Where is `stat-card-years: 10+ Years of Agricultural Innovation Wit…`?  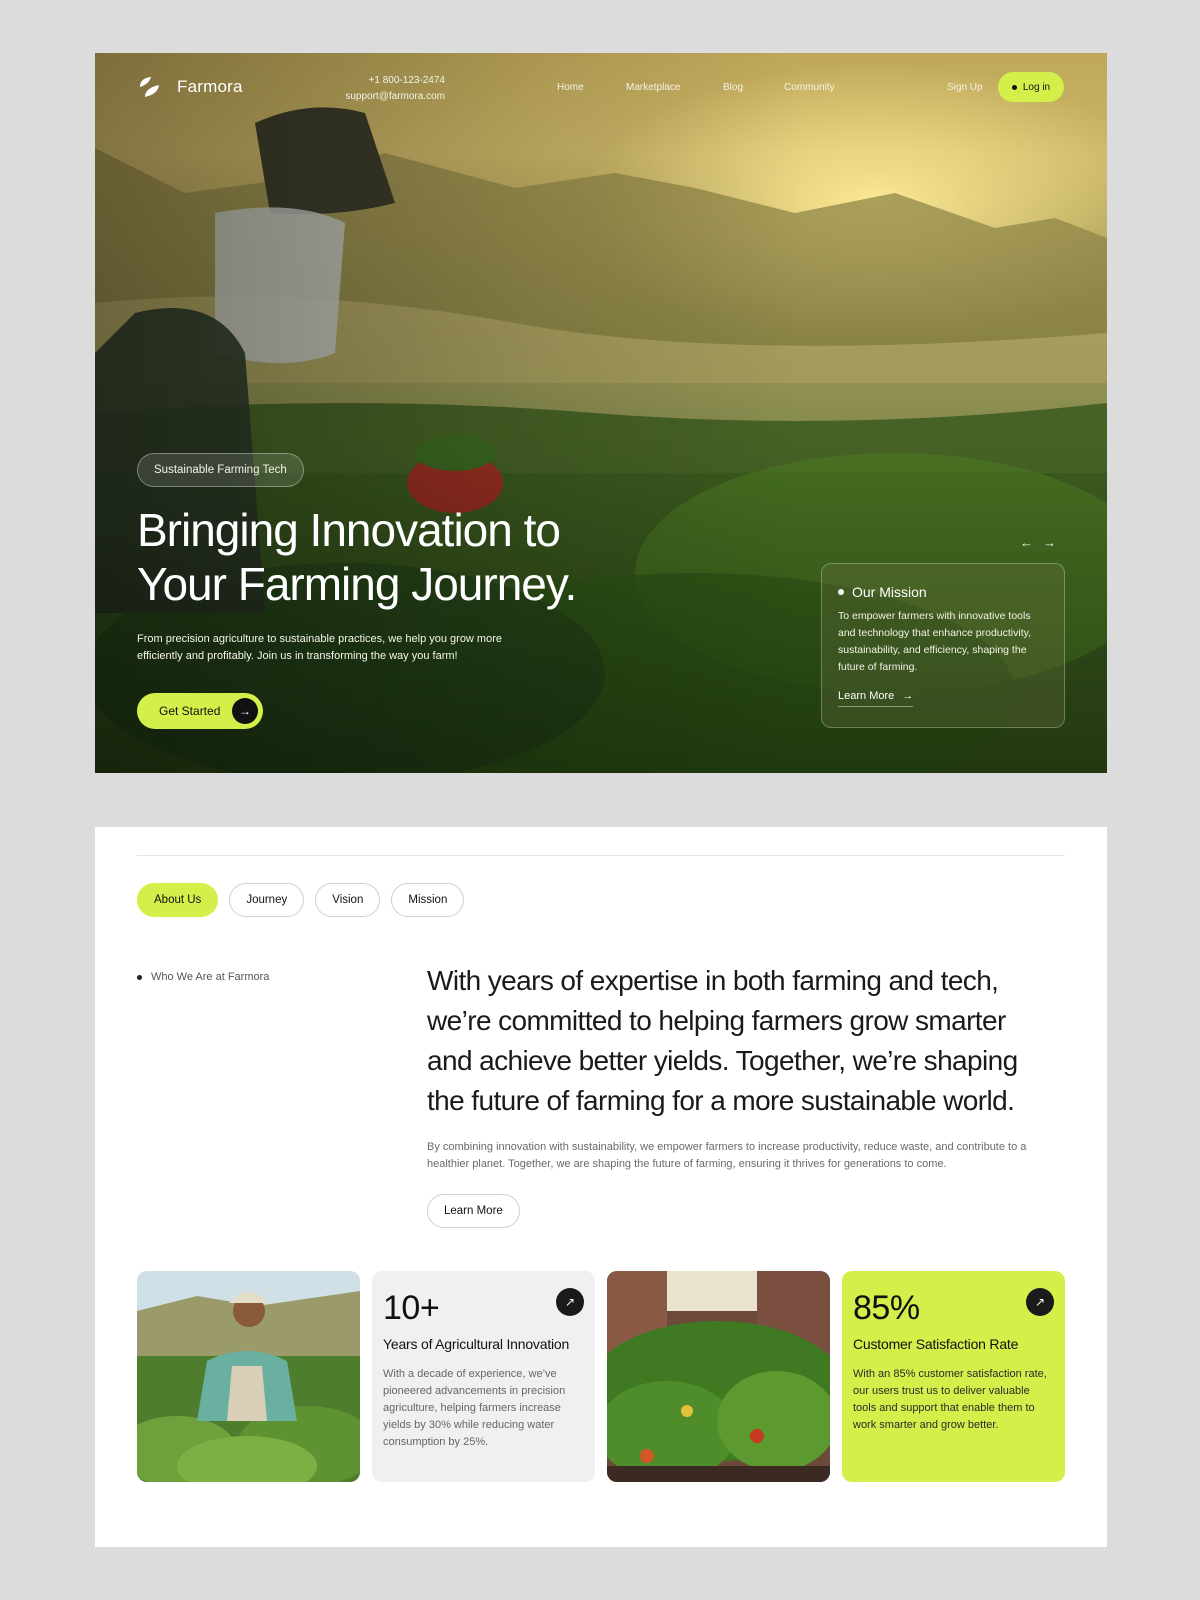
stat-card-years: 10+ Years of Agricultural Innovation Wit… is located at coordinates (483, 1376).